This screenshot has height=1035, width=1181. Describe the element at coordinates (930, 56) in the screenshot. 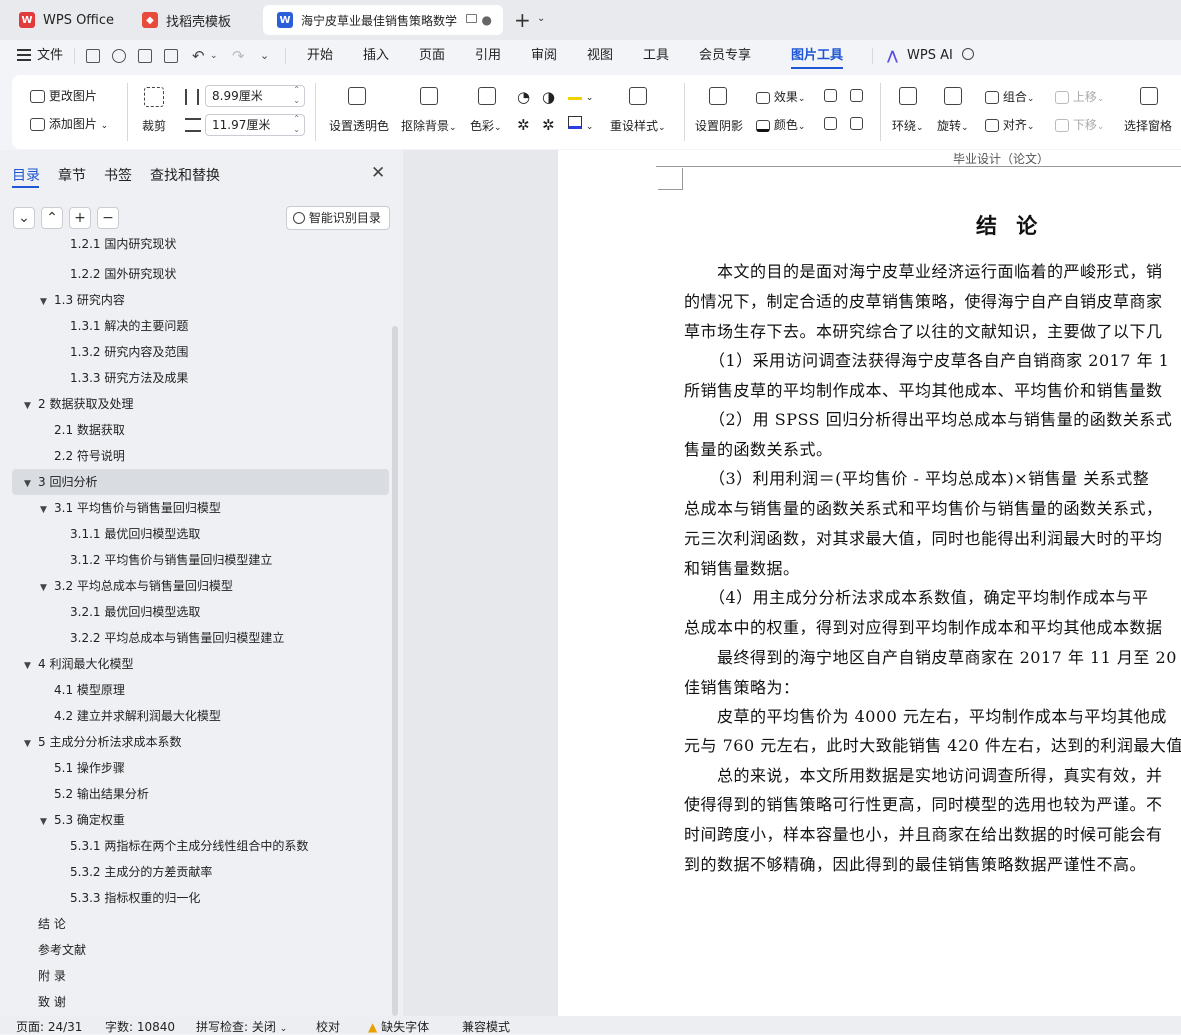

I see `menu-wps-ai: WPS AI` at that location.